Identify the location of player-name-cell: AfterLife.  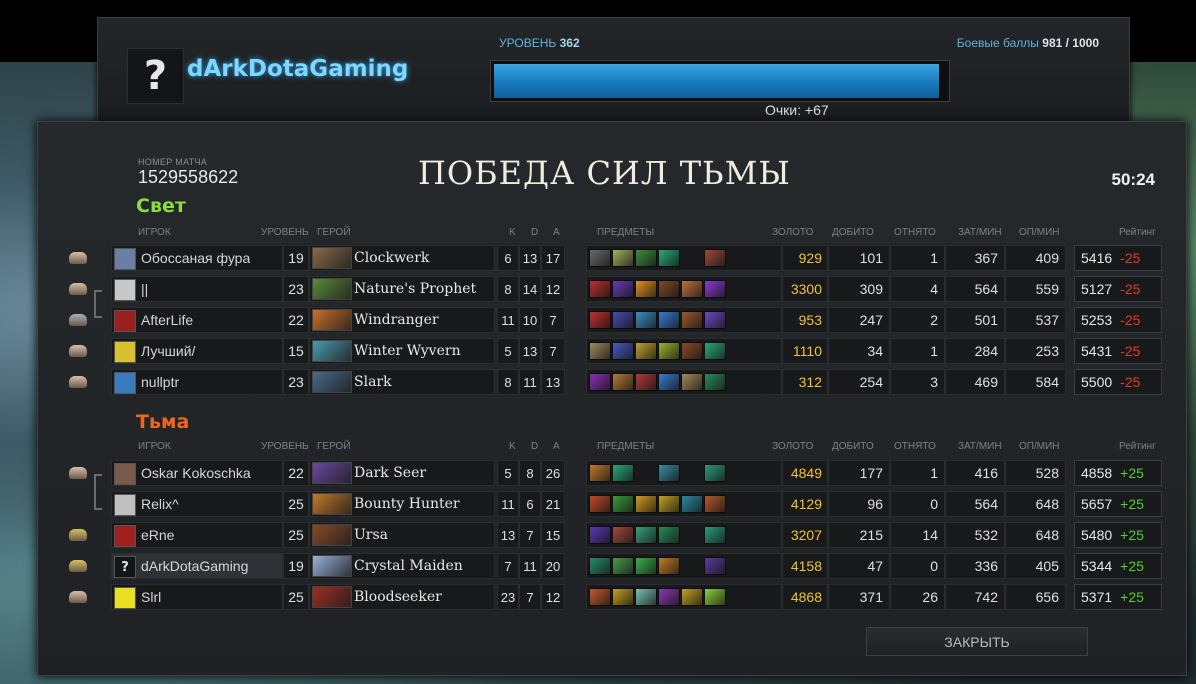
(197, 320).